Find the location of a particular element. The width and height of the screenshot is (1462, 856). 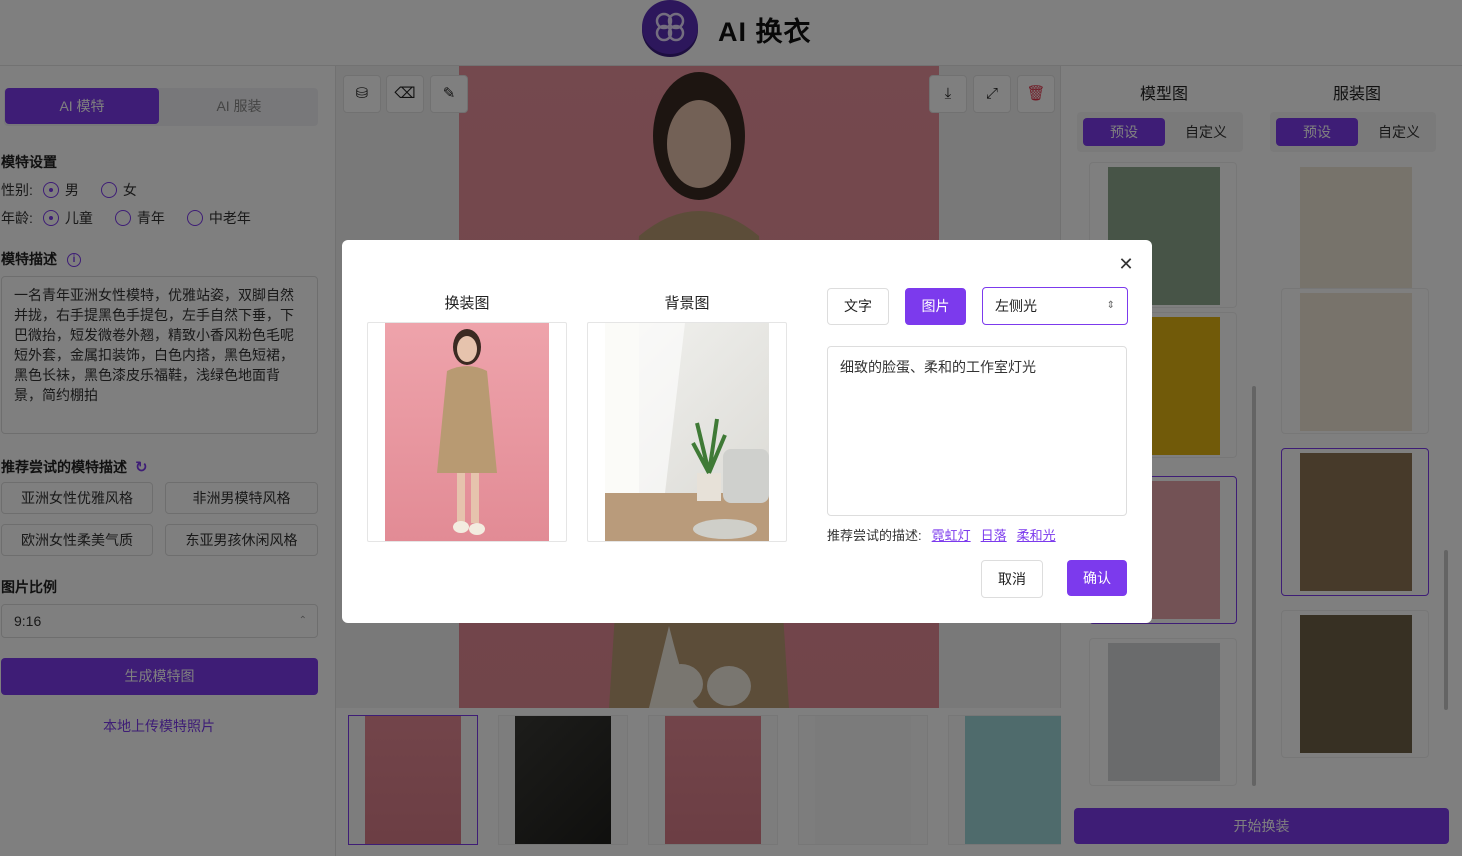

swap-image is located at coordinates (467, 432).